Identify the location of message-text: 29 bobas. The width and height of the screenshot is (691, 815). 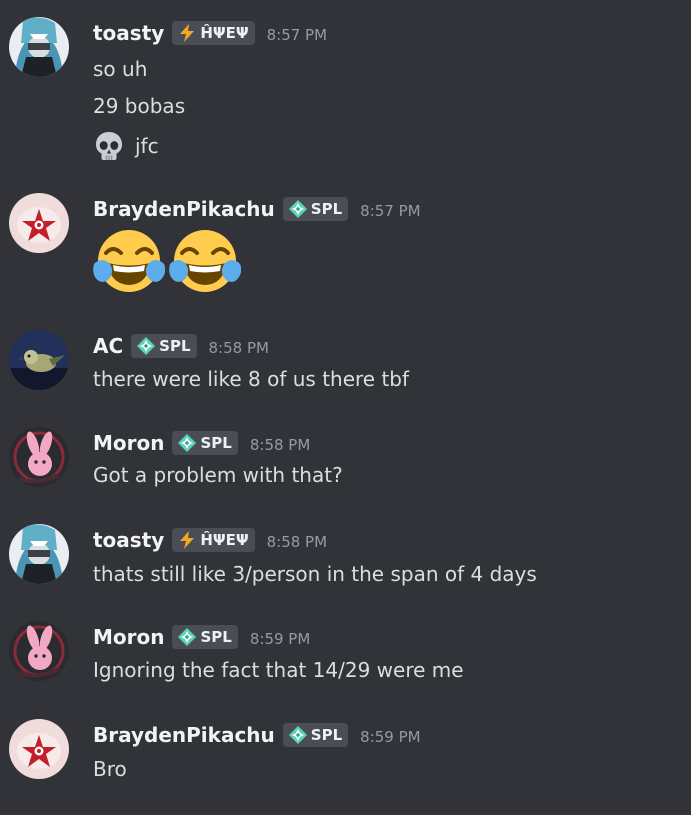
(139, 106).